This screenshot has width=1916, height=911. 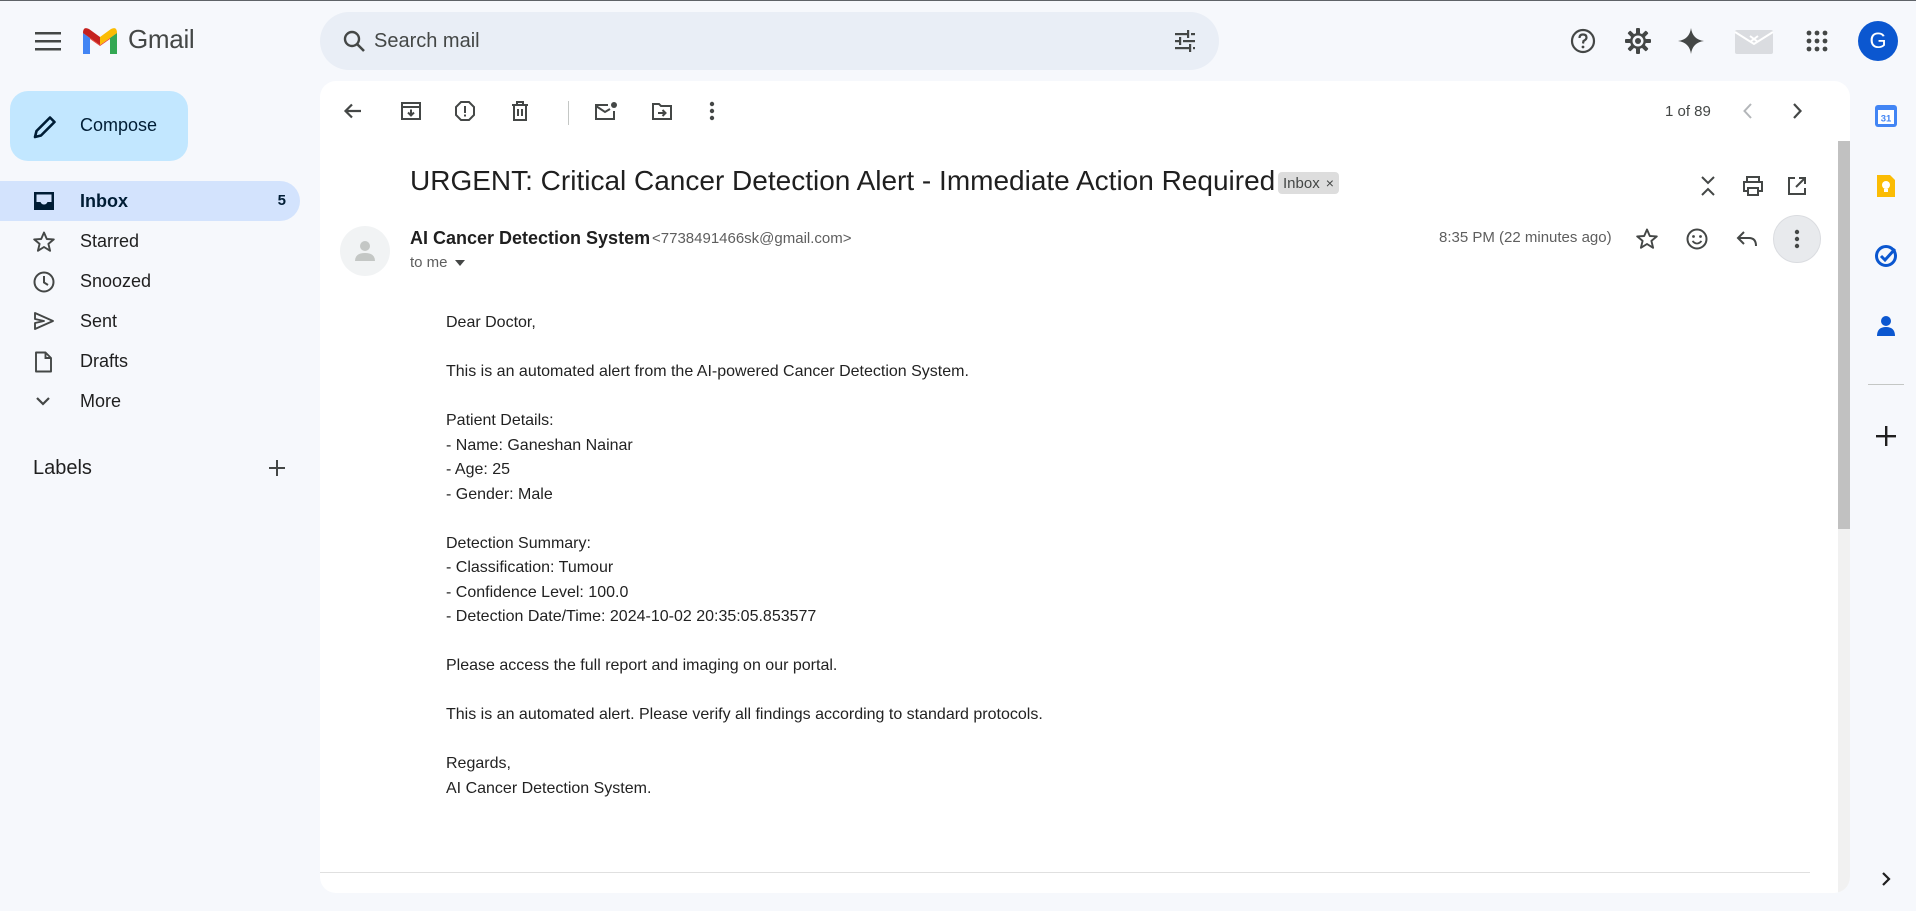 What do you see at coordinates (712, 111) in the screenshot?
I see `more-actions-button` at bounding box center [712, 111].